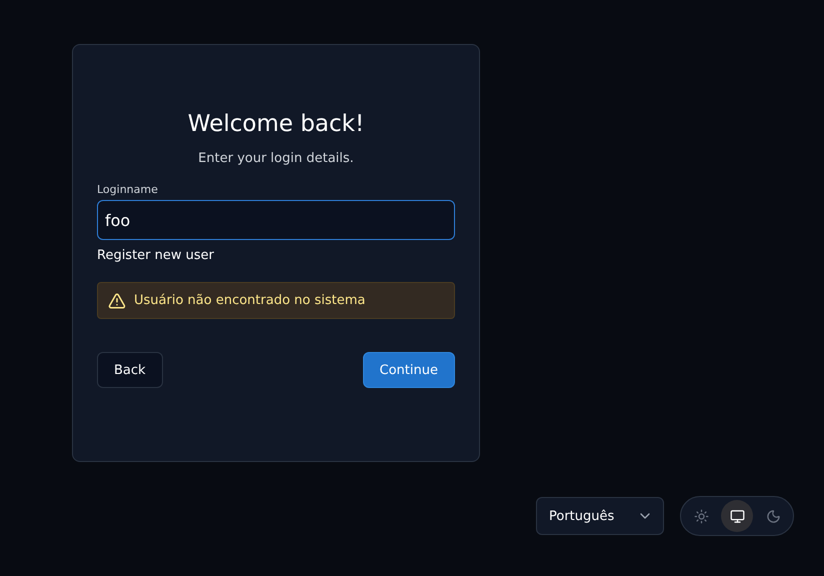 Image resolution: width=824 pixels, height=576 pixels. What do you see at coordinates (250, 300) in the screenshot?
I see `alert-text: Usuário não encontrado no sistema` at bounding box center [250, 300].